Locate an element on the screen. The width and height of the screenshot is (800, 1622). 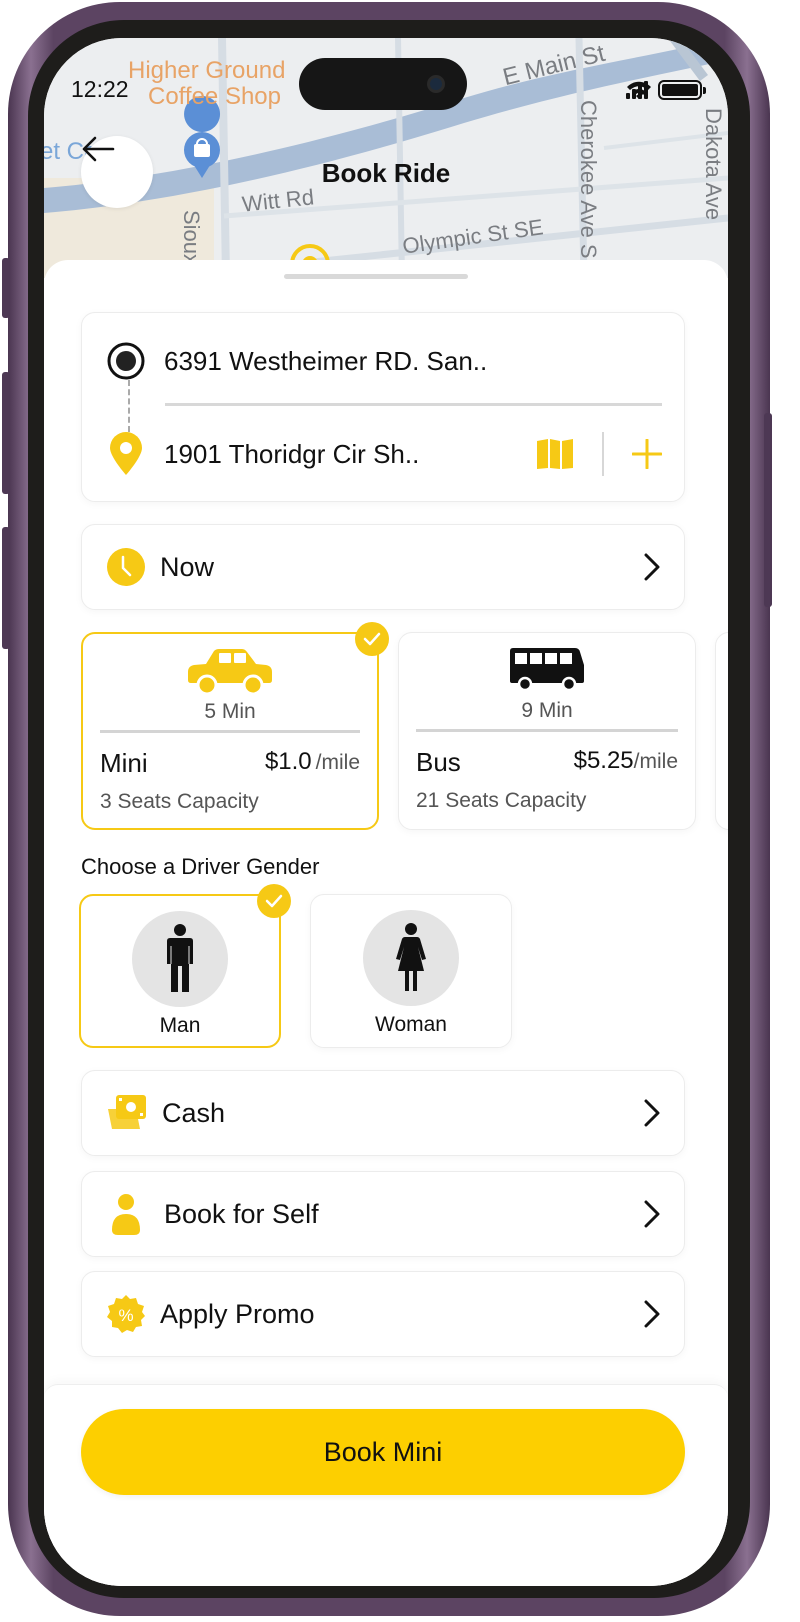
vehicle-eta: 9 Min is located at coordinates (547, 710).